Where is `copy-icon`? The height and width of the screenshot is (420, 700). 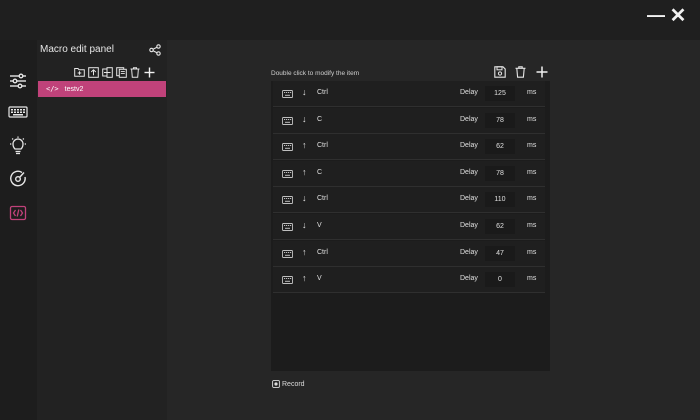
copy-icon is located at coordinates (121, 72).